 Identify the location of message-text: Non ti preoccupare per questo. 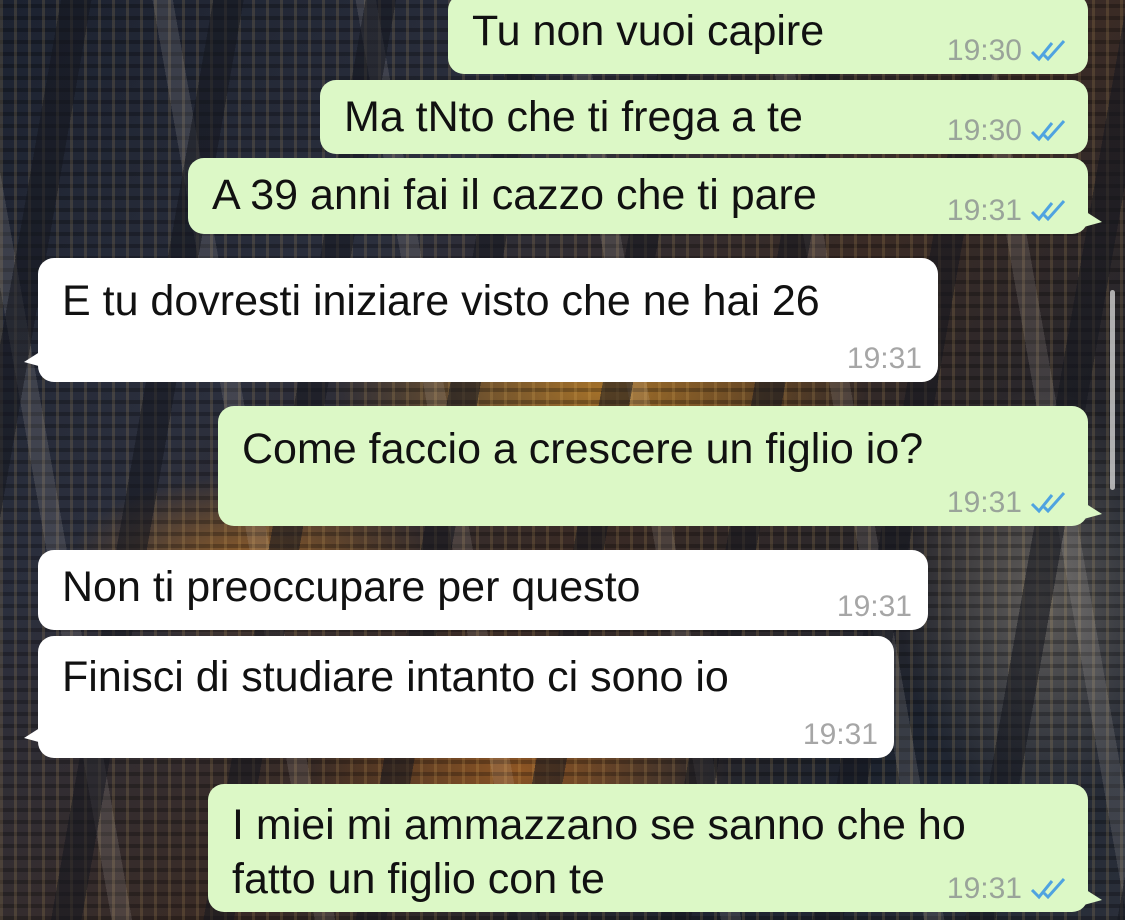
(351, 587).